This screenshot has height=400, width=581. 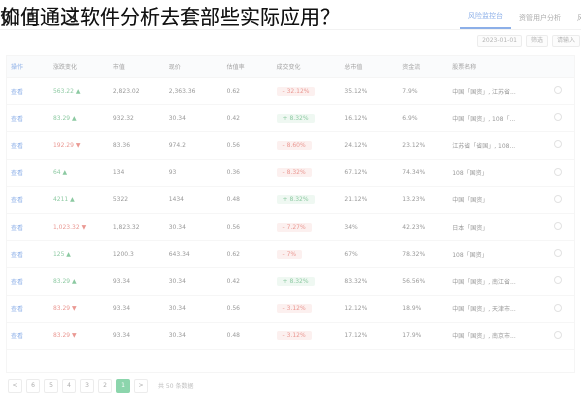 What do you see at coordinates (412, 309) in the screenshot?
I see `cell-e: 18.9%` at bounding box center [412, 309].